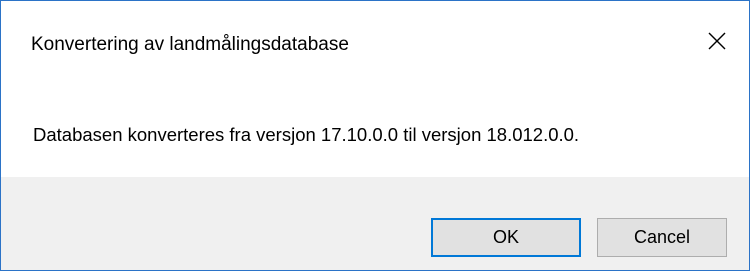  What do you see at coordinates (506, 237) in the screenshot?
I see `ok-button: OK` at bounding box center [506, 237].